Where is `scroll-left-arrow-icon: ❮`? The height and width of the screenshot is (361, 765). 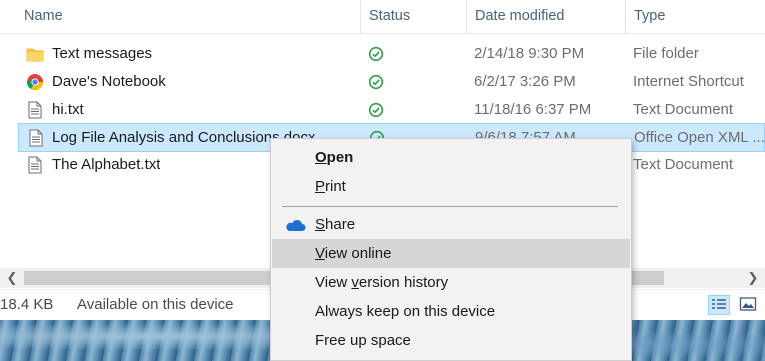
scroll-left-arrow-icon: ❮ is located at coordinates (12, 278).